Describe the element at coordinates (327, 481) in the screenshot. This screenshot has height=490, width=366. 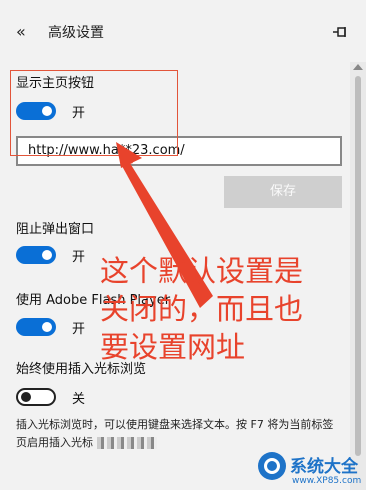
I see `watermark-url: www.XP85.com` at that location.